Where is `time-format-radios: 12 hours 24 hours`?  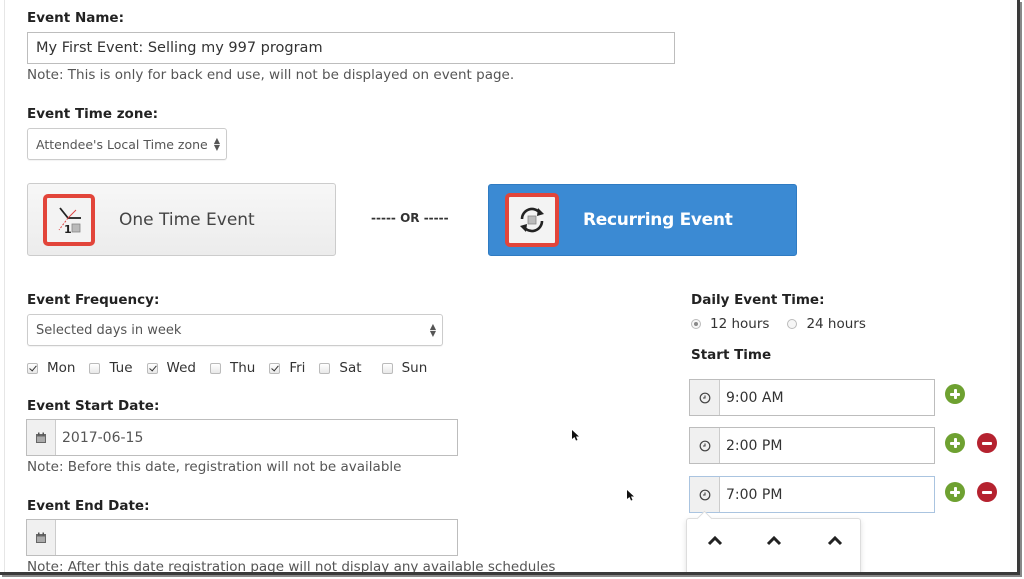 time-format-radios: 12 hours 24 hours is located at coordinates (778, 324).